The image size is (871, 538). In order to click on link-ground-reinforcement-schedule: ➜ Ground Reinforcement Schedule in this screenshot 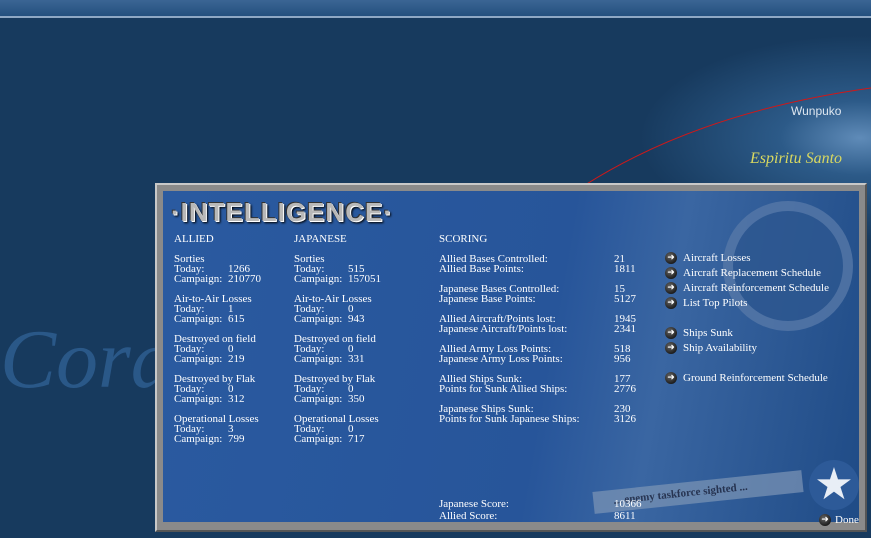, I will do `click(746, 378)`.